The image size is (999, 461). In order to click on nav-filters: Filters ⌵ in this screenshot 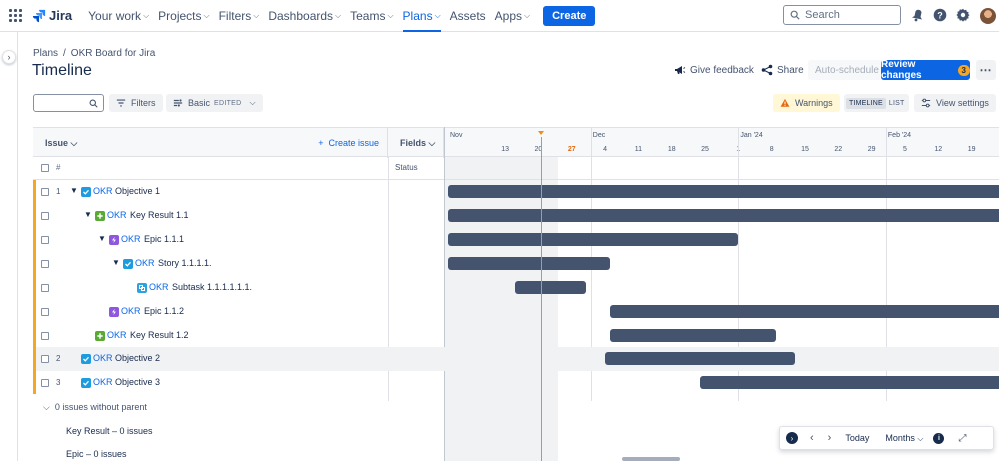, I will do `click(239, 16)`.